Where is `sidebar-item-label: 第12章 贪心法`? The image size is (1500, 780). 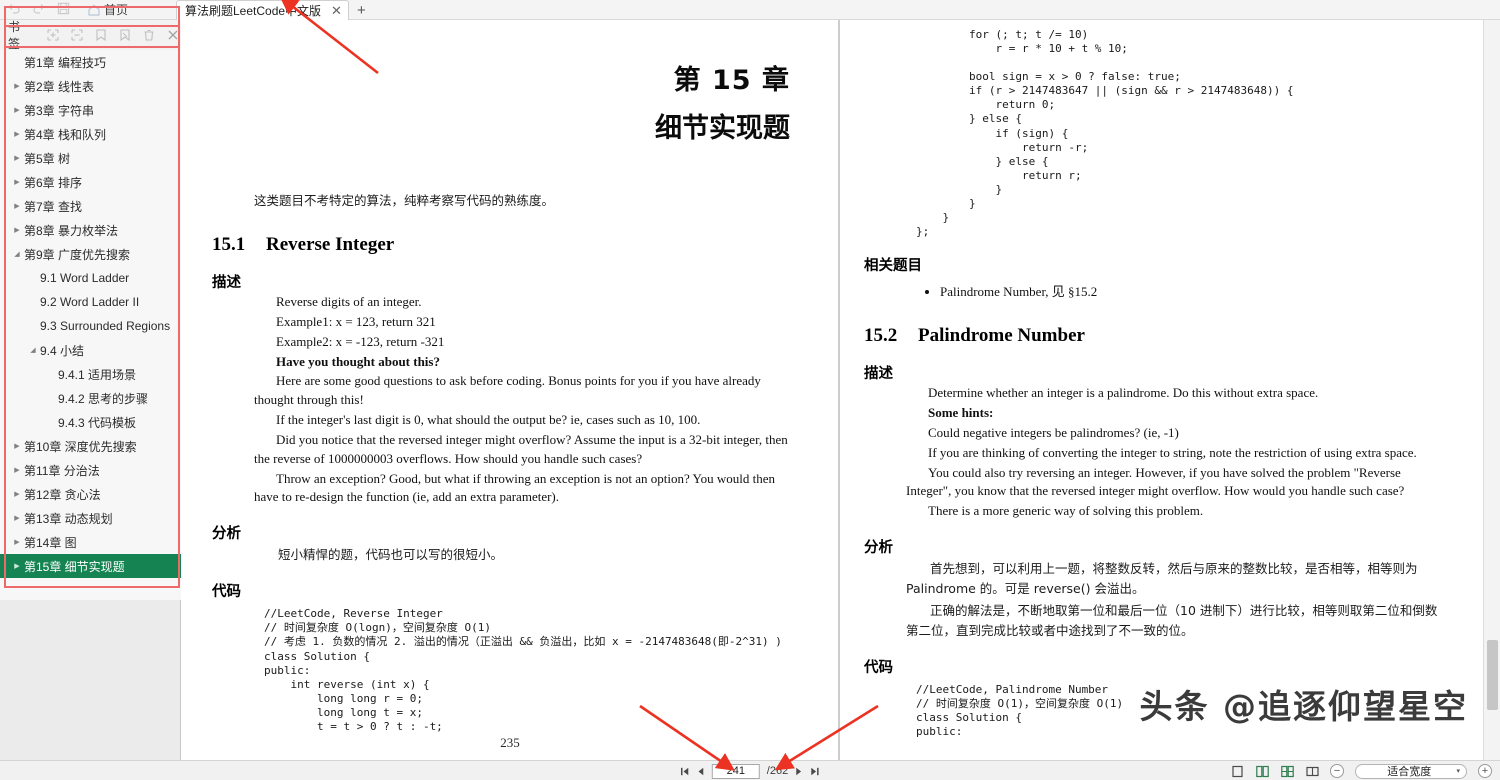 sidebar-item-label: 第12章 贪心法 is located at coordinates (62, 494).